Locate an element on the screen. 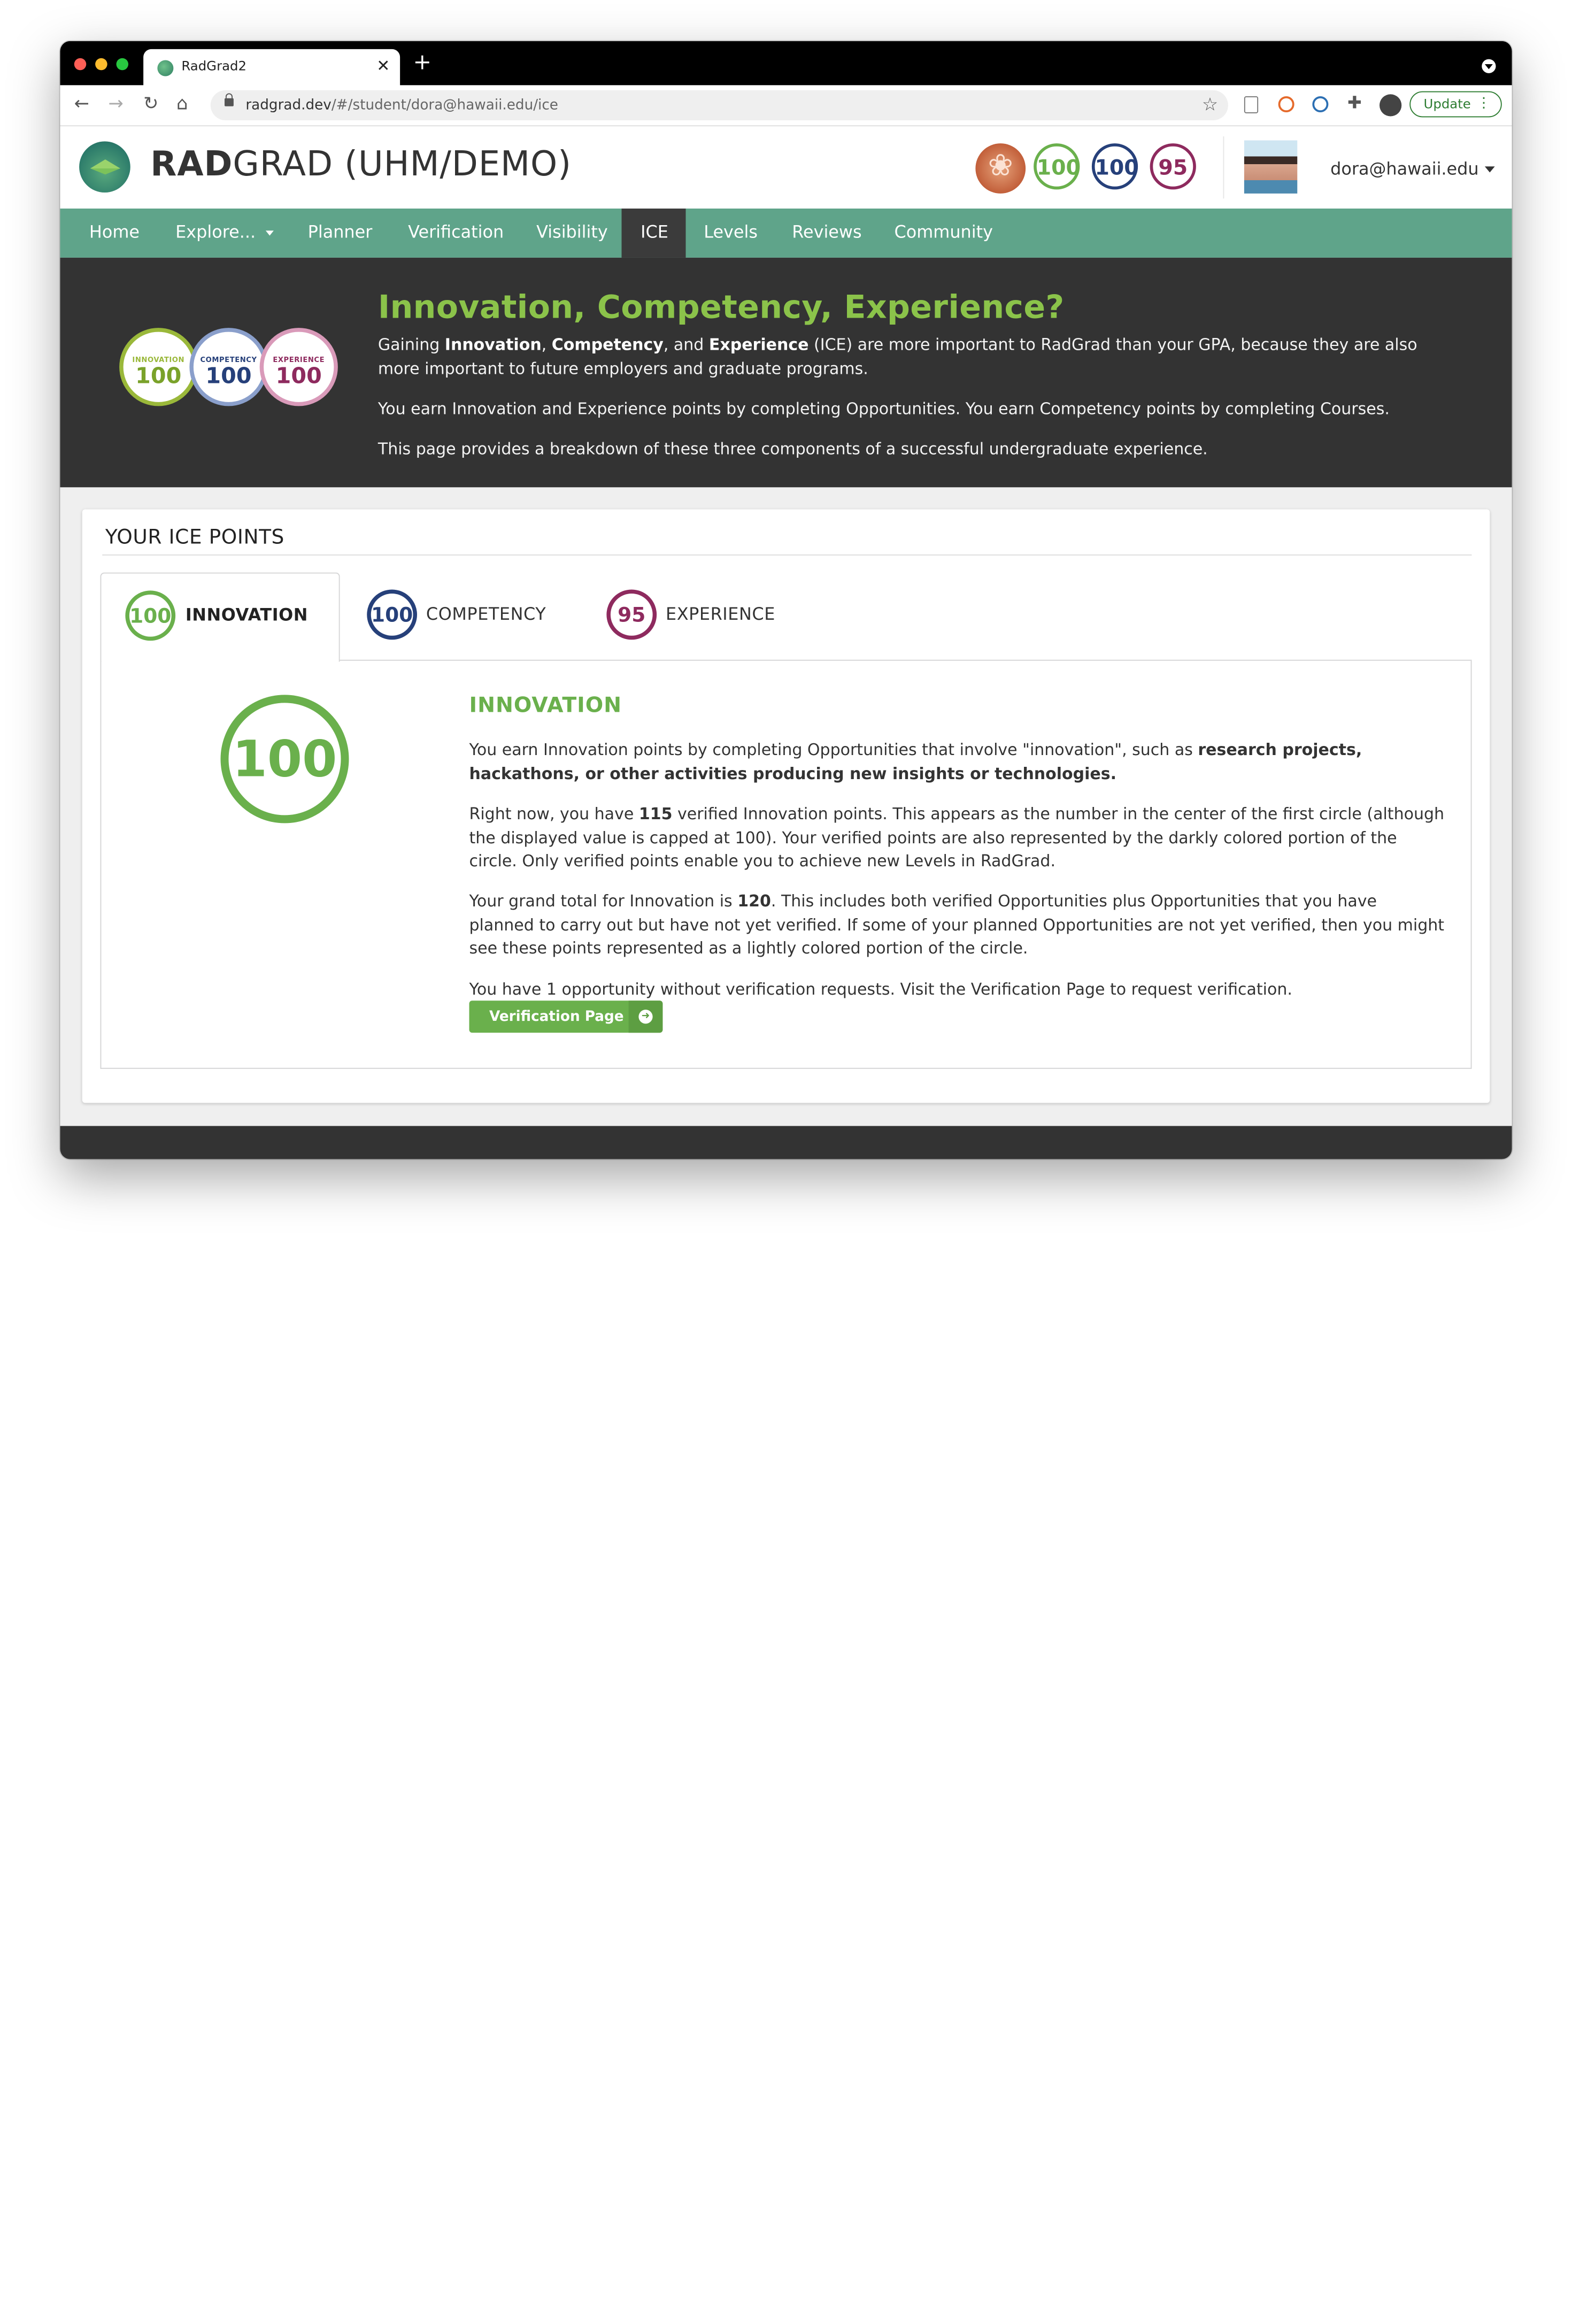 This screenshot has width=1572, height=2324. verification-page-button: Verification Page ➜ is located at coordinates (566, 1017).